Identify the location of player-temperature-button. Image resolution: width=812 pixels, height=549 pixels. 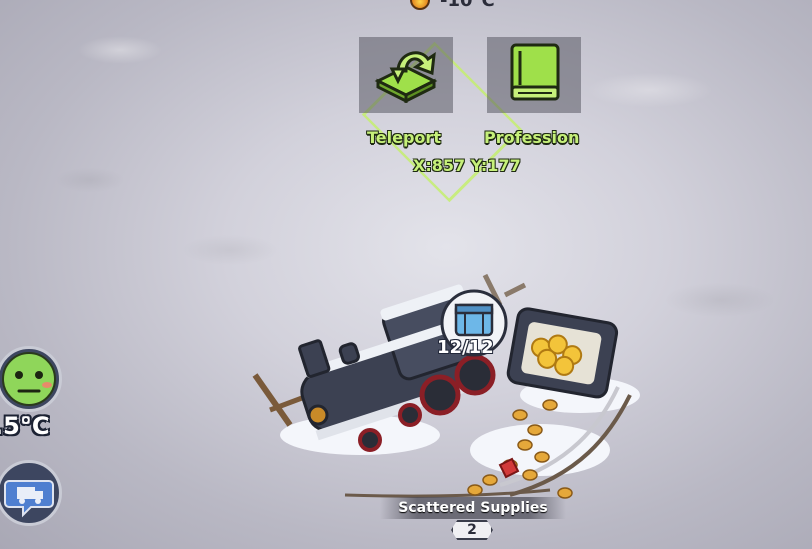
(31, 379).